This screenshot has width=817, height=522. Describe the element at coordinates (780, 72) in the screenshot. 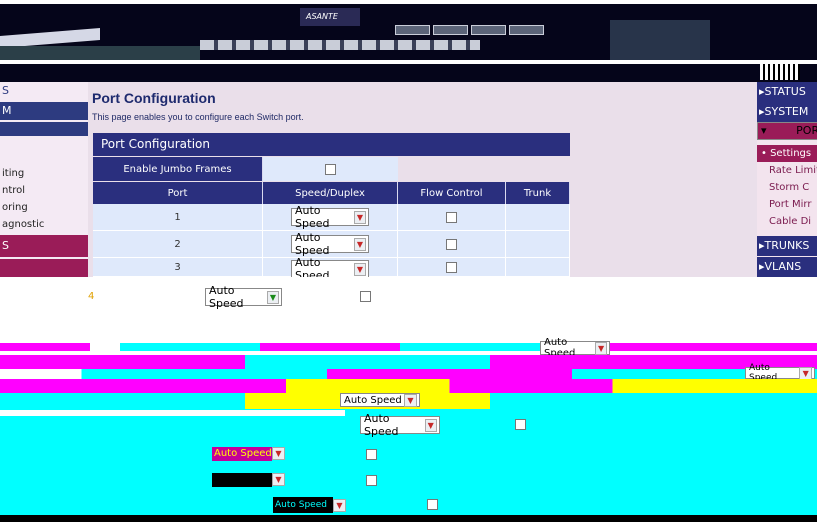

I see `banner-bars` at that location.